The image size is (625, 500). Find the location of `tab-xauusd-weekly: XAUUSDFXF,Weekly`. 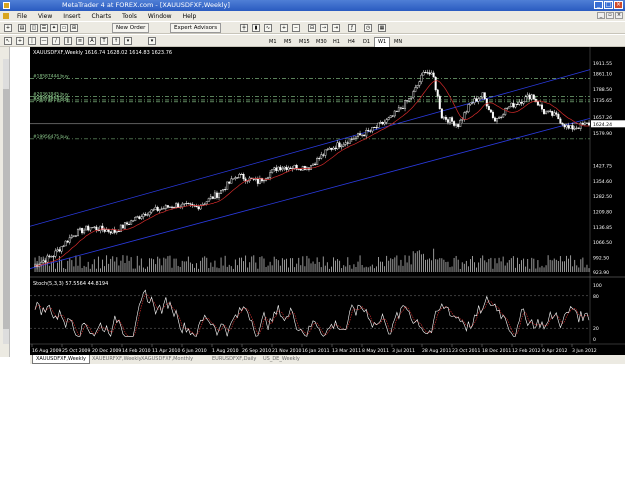

tab-xauusd-weekly: XAUUSDFXF,Weekly is located at coordinates (61, 359).